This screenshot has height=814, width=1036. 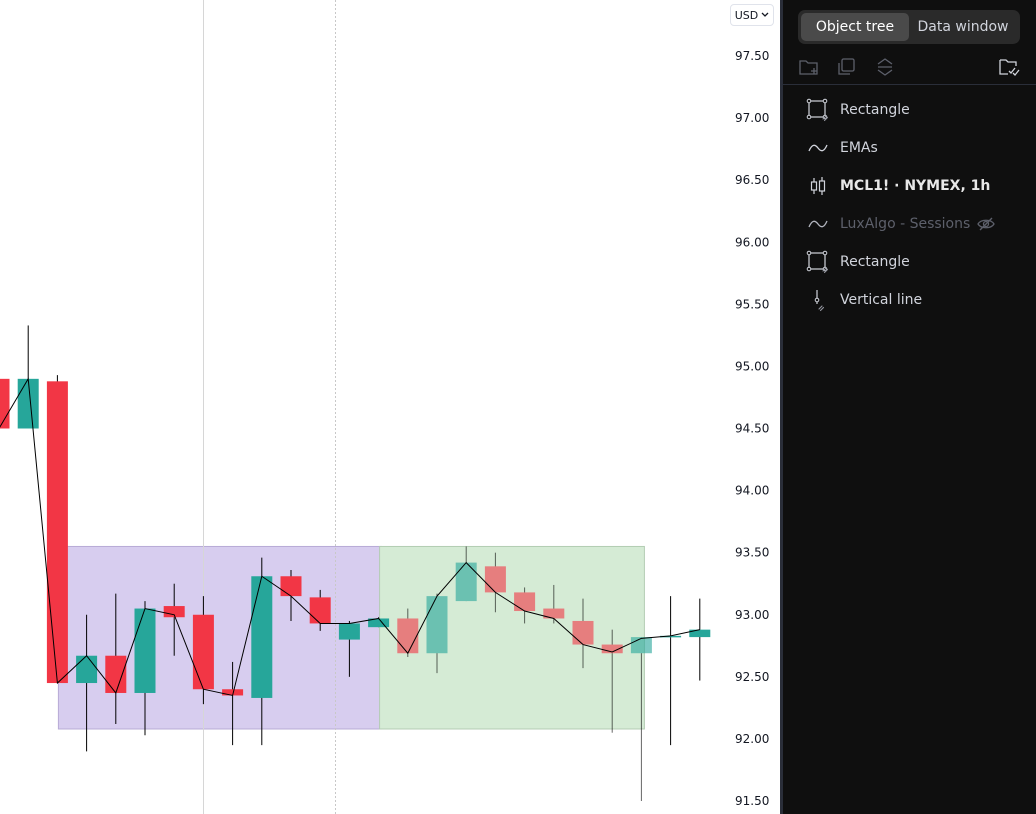 I want to click on price-tick-label: 95.00, so click(x=752, y=366).